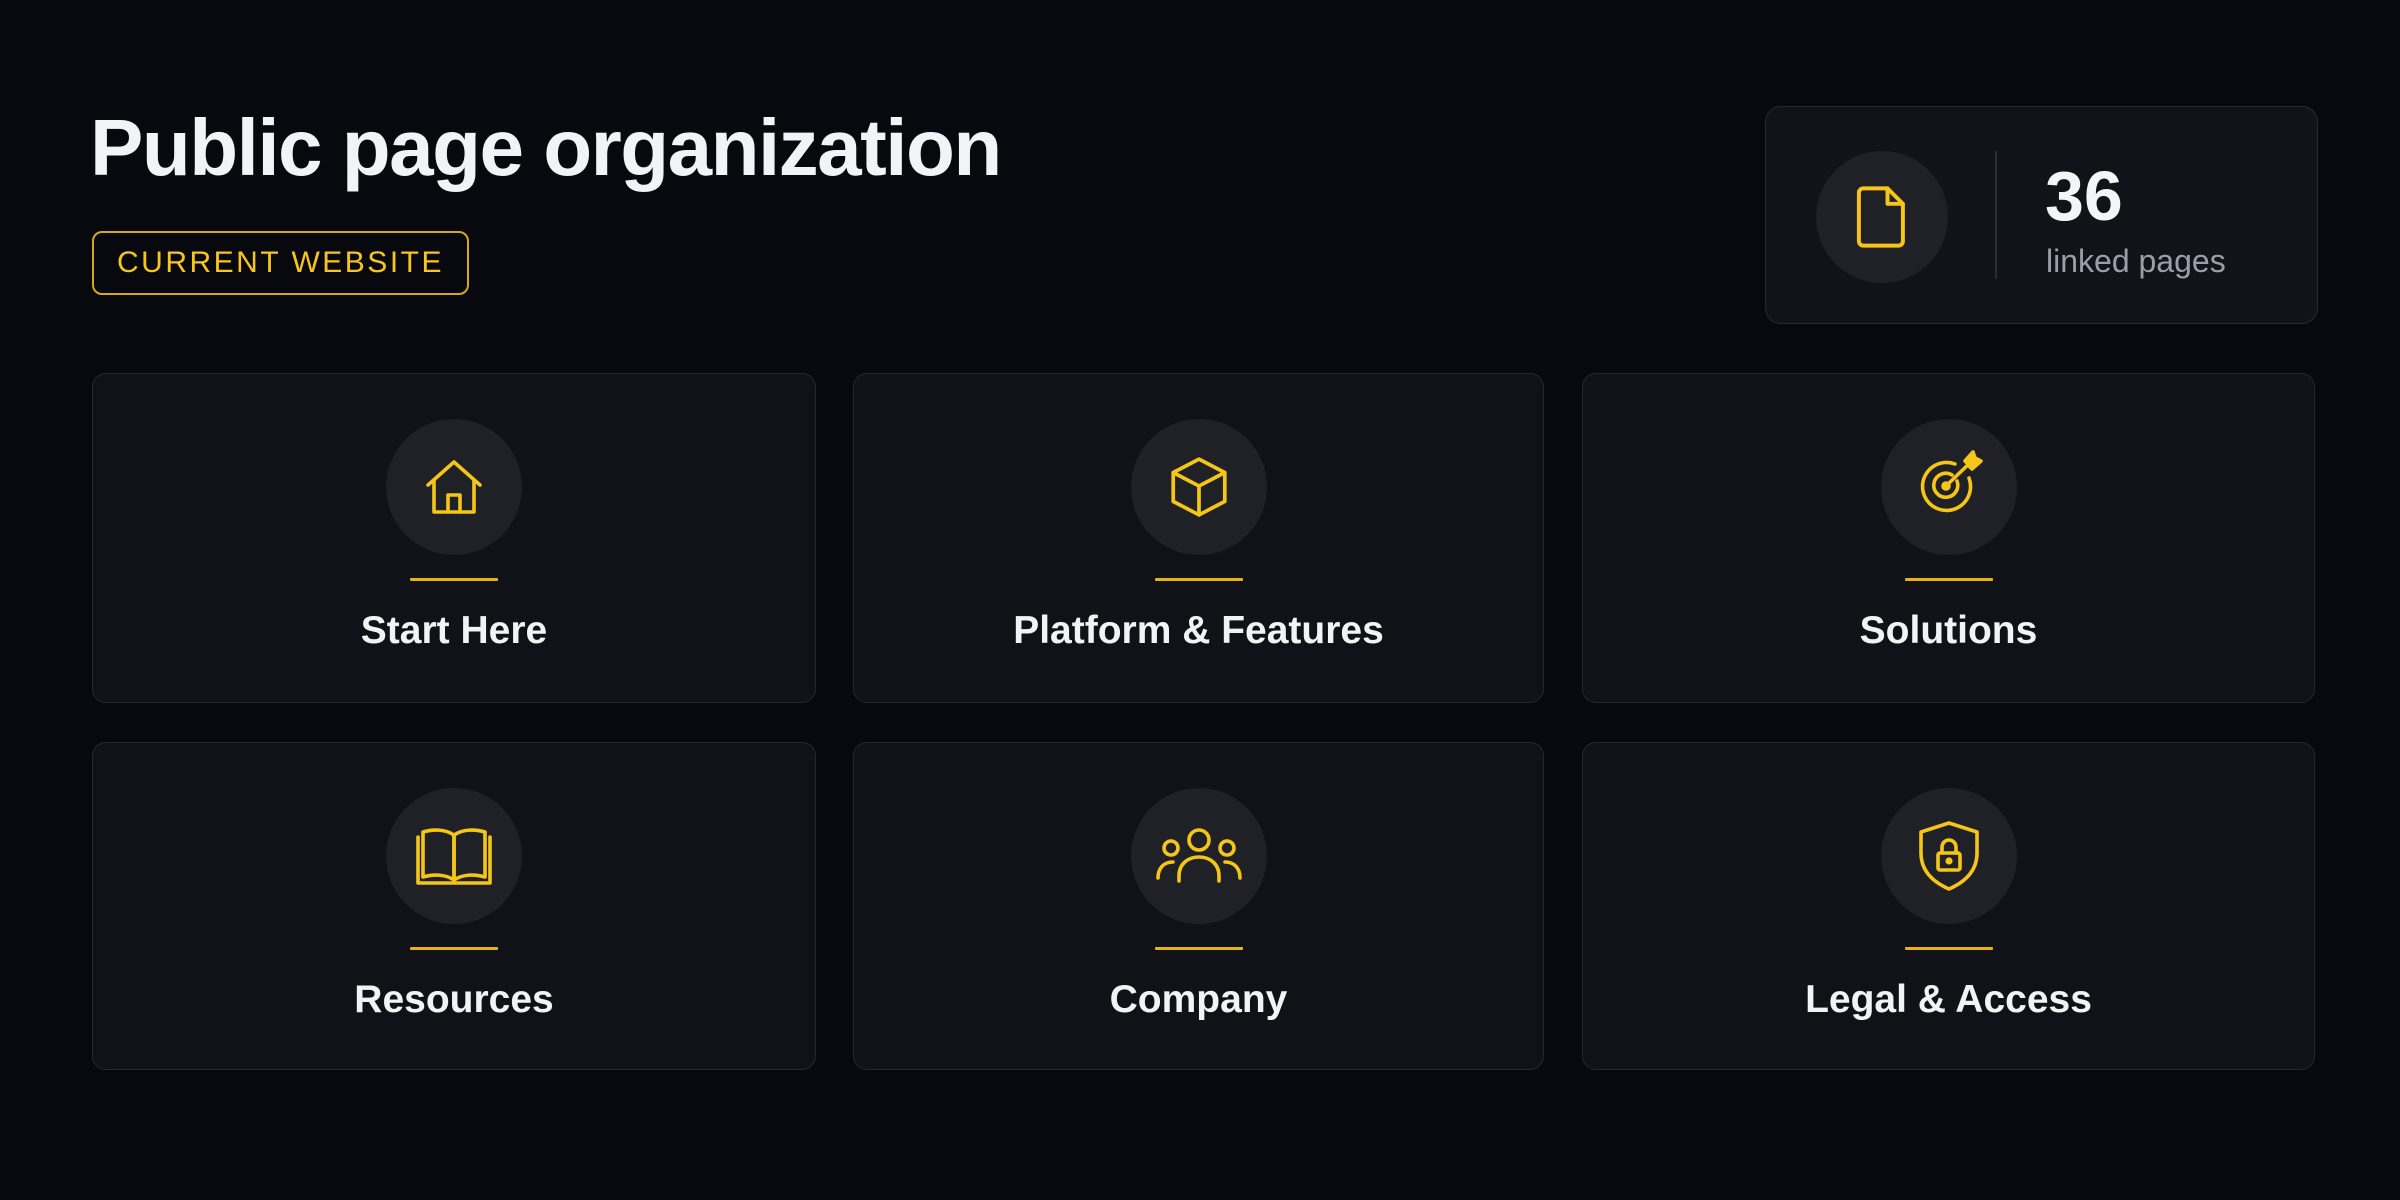 This screenshot has width=2400, height=1200. Describe the element at coordinates (454, 856) in the screenshot. I see `book-icon` at that location.